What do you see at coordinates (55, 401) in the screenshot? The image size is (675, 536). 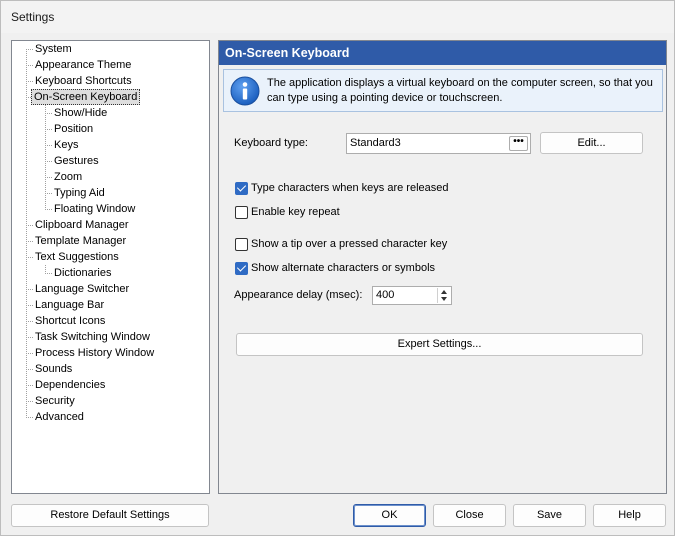 I see `tree-item-security: Security` at bounding box center [55, 401].